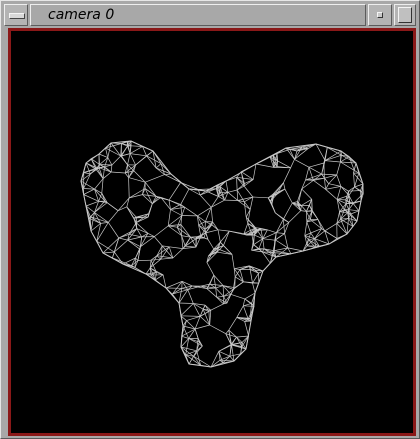  I want to click on maximize-icon, so click(405, 15).